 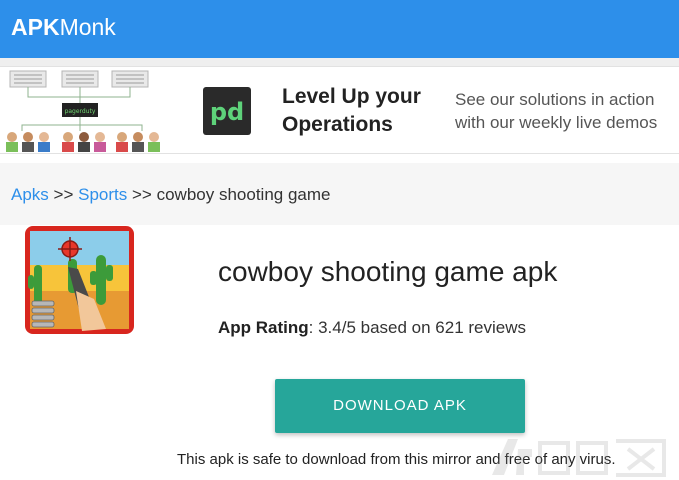 I want to click on pagerduty-logo-icon: pd, so click(x=227, y=111).